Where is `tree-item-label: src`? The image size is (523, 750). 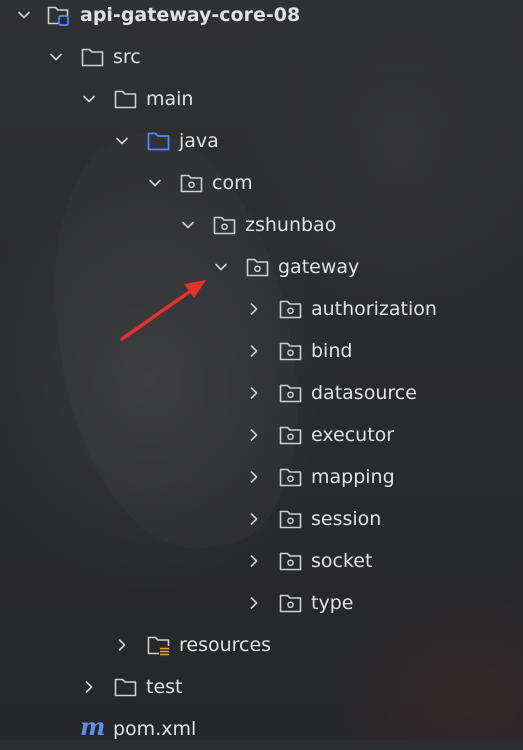
tree-item-label: src is located at coordinates (127, 57).